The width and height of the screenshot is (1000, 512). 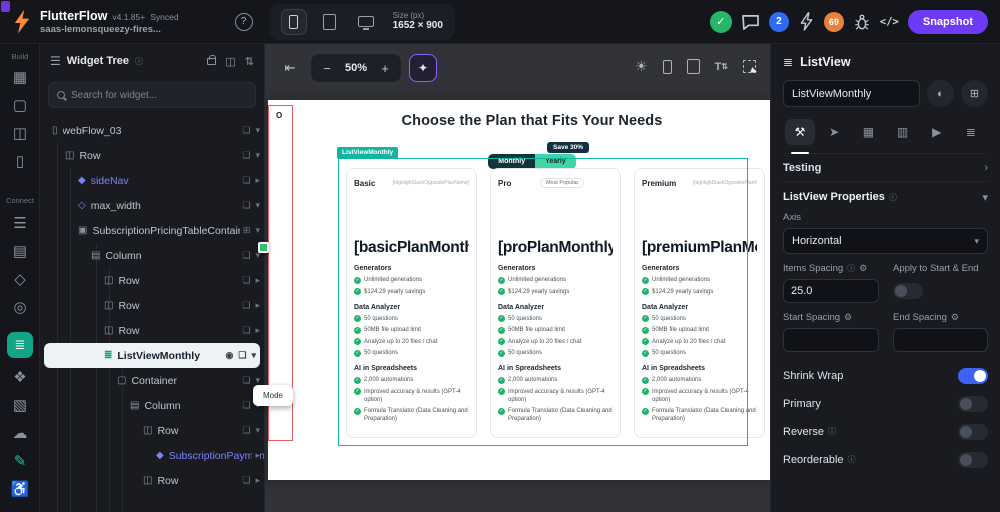 I want to click on tree-item-page: ▯ webFlow_03 ❏ ▾, so click(x=152, y=130).